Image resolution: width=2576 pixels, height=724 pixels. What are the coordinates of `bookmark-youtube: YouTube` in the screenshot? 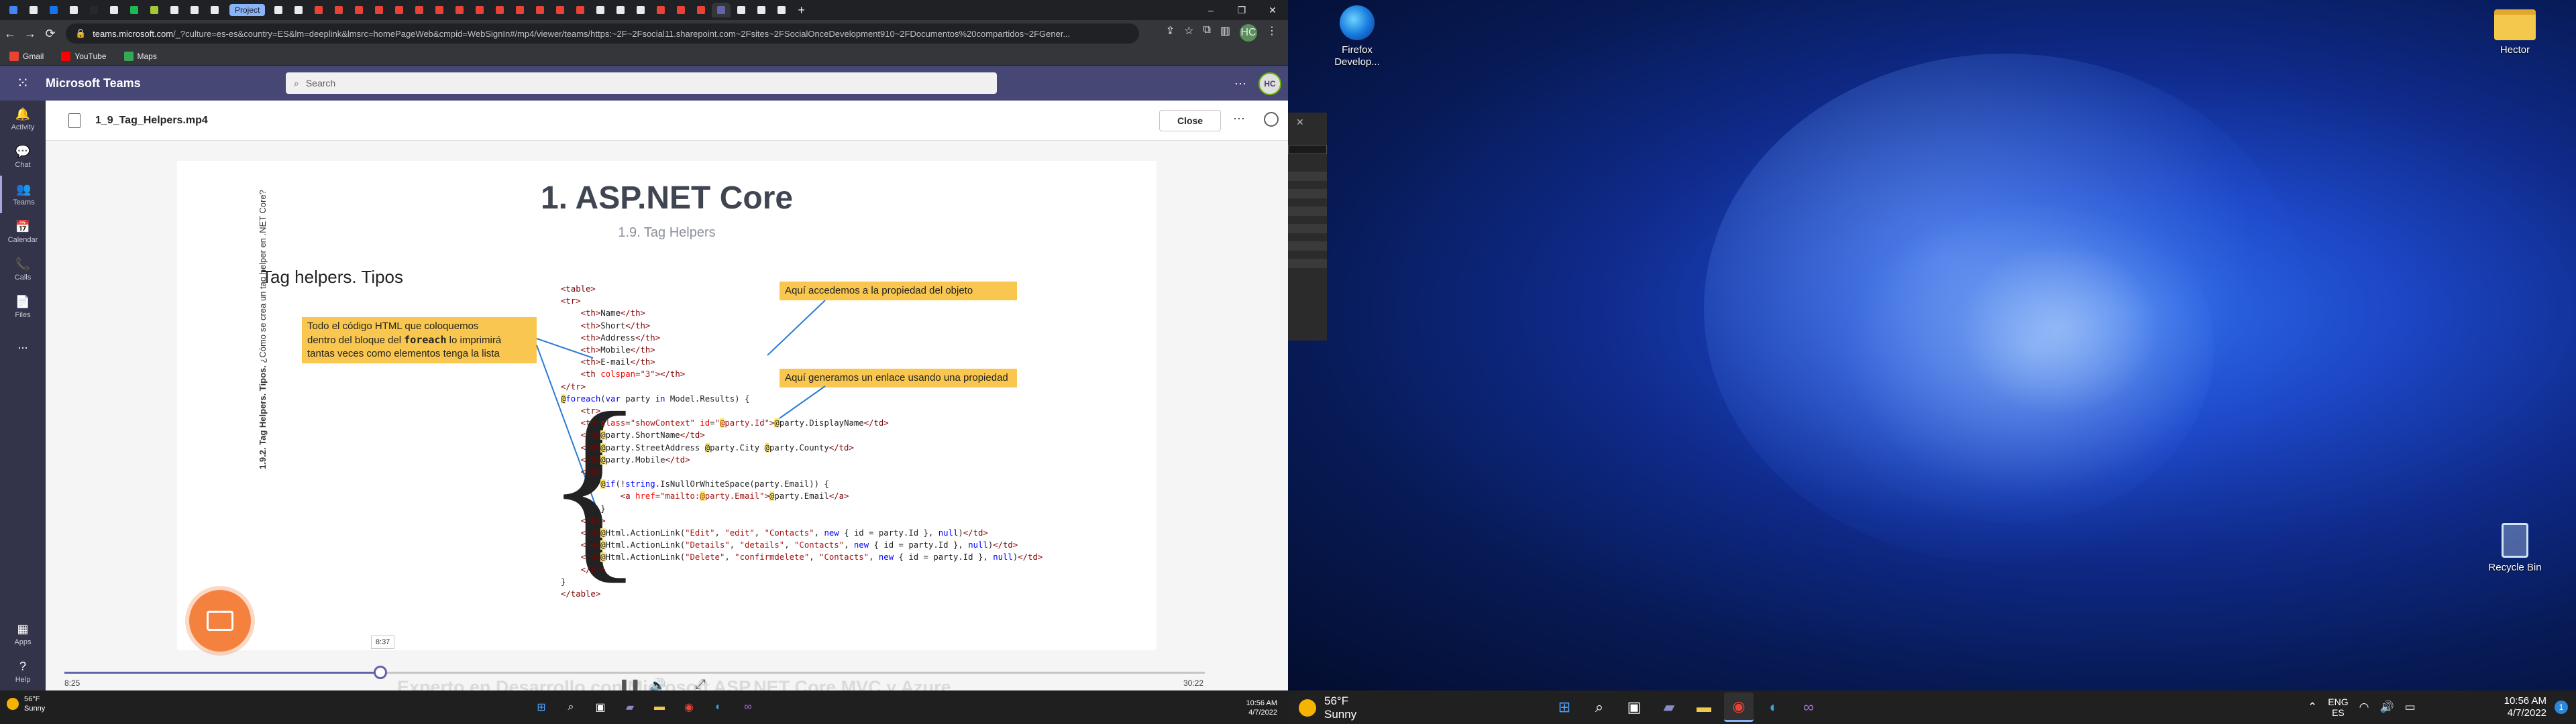 It's located at (84, 56).